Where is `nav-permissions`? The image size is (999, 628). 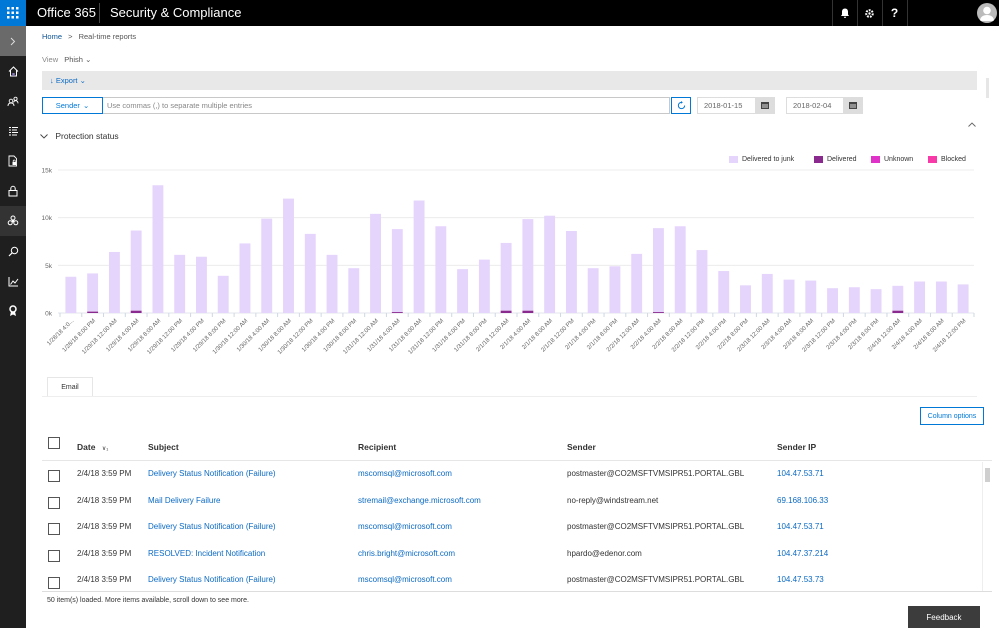
nav-permissions is located at coordinates (13, 101).